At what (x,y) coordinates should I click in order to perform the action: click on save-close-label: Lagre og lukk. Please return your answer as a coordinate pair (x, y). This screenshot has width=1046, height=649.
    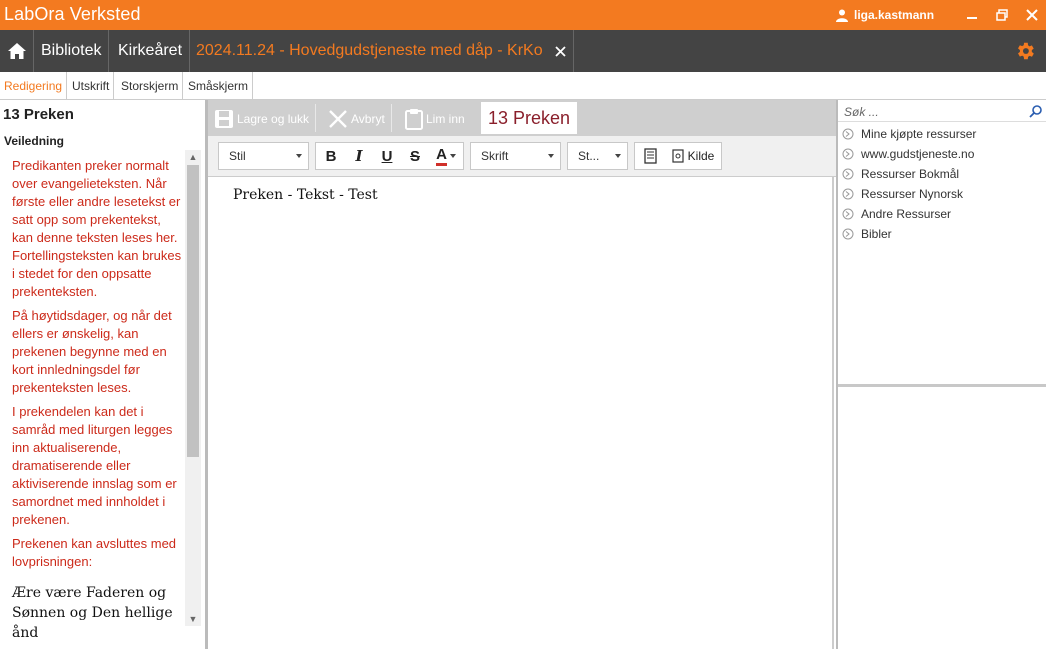
    Looking at the image, I should click on (273, 119).